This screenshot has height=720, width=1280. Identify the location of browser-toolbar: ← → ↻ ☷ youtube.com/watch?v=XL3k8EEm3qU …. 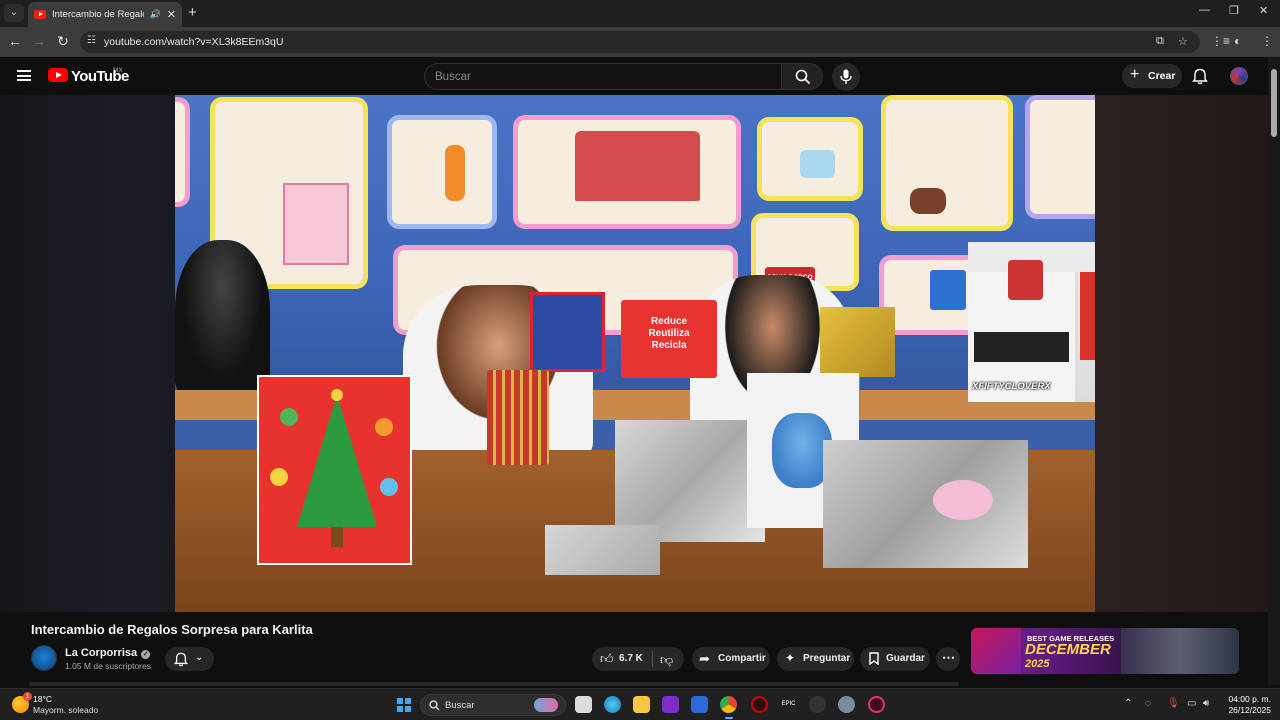
(640, 42).